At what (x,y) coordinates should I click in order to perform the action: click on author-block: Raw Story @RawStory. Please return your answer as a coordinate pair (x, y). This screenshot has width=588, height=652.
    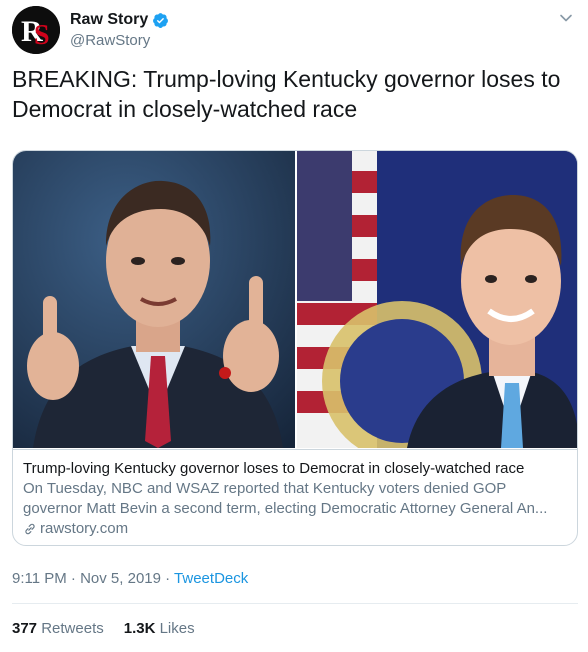
    Looking at the image, I should click on (119, 29).